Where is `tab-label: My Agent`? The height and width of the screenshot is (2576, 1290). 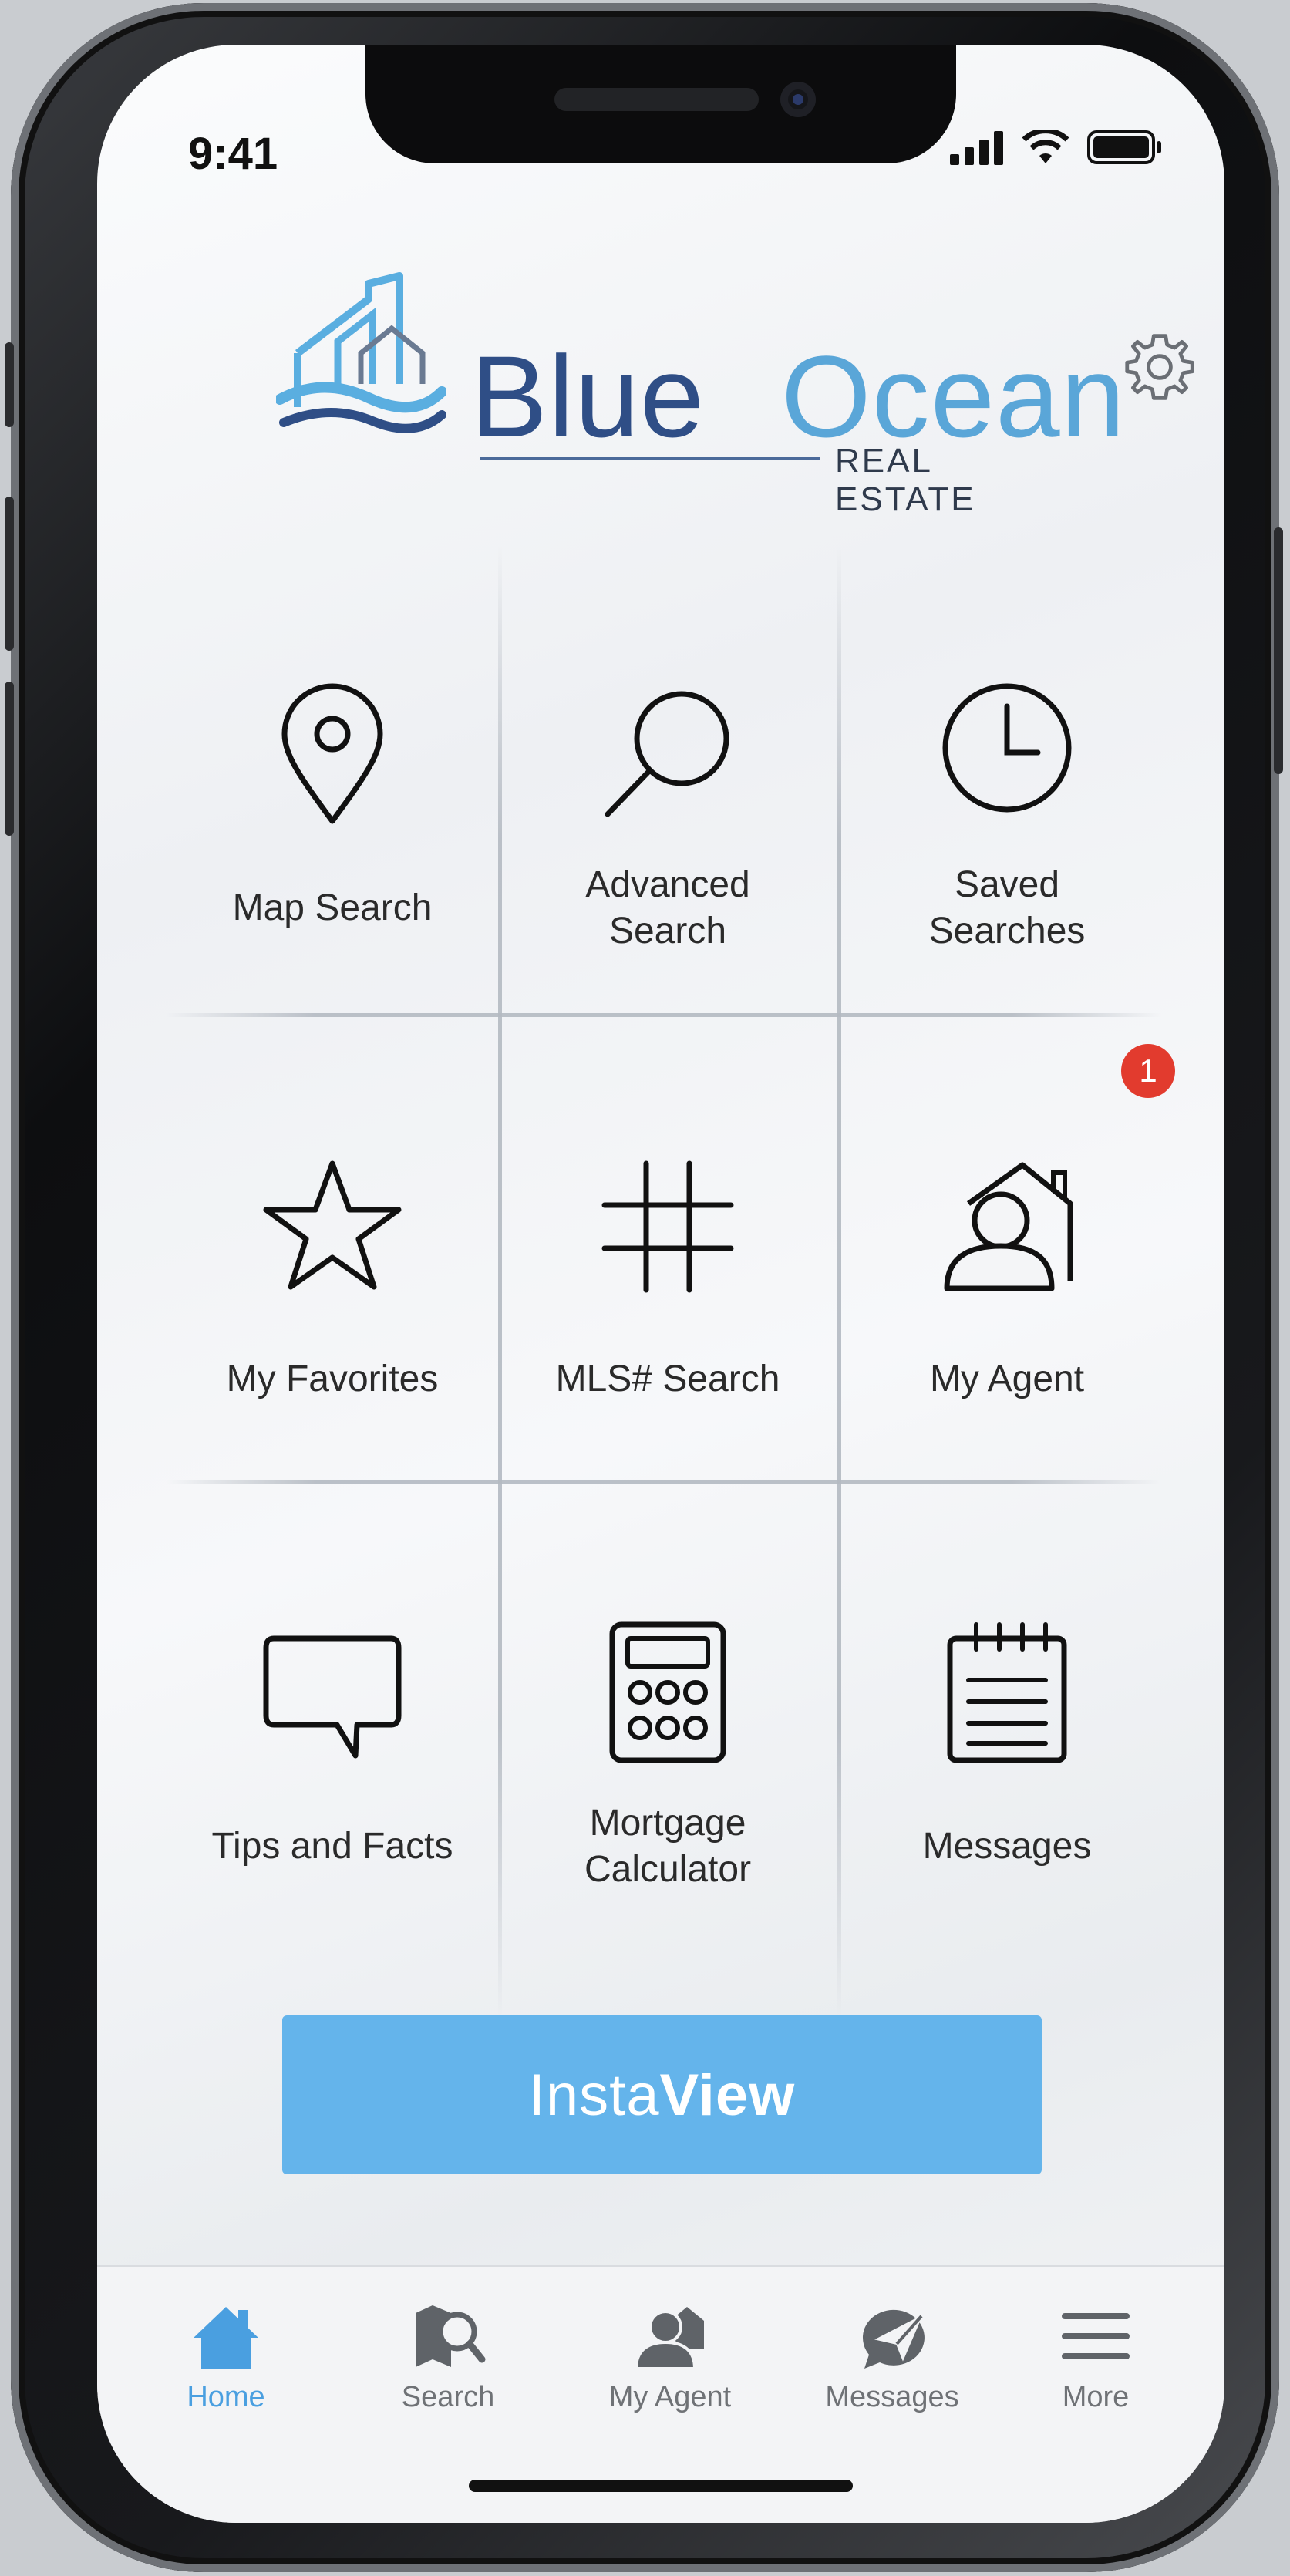 tab-label: My Agent is located at coordinates (670, 2397).